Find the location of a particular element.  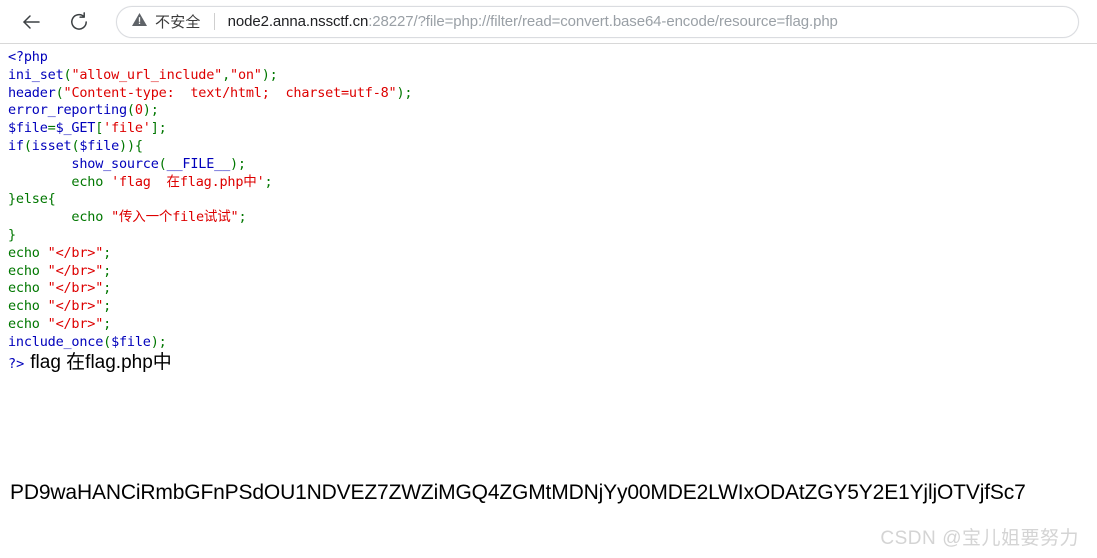

reload-button is located at coordinates (79, 22).